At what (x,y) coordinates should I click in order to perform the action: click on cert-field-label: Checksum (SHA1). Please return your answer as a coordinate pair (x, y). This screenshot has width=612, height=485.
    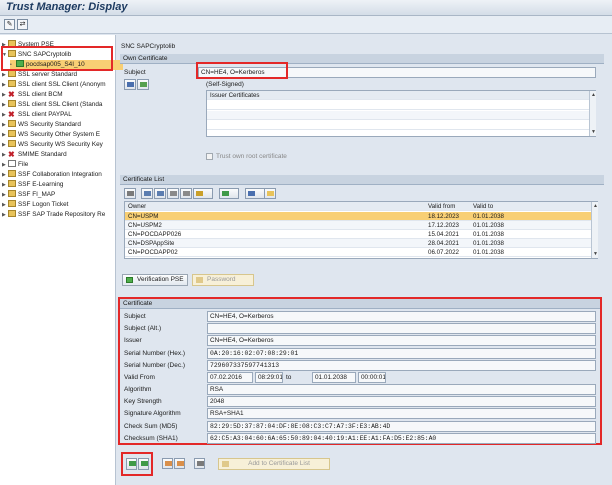
    Looking at the image, I should click on (151, 438).